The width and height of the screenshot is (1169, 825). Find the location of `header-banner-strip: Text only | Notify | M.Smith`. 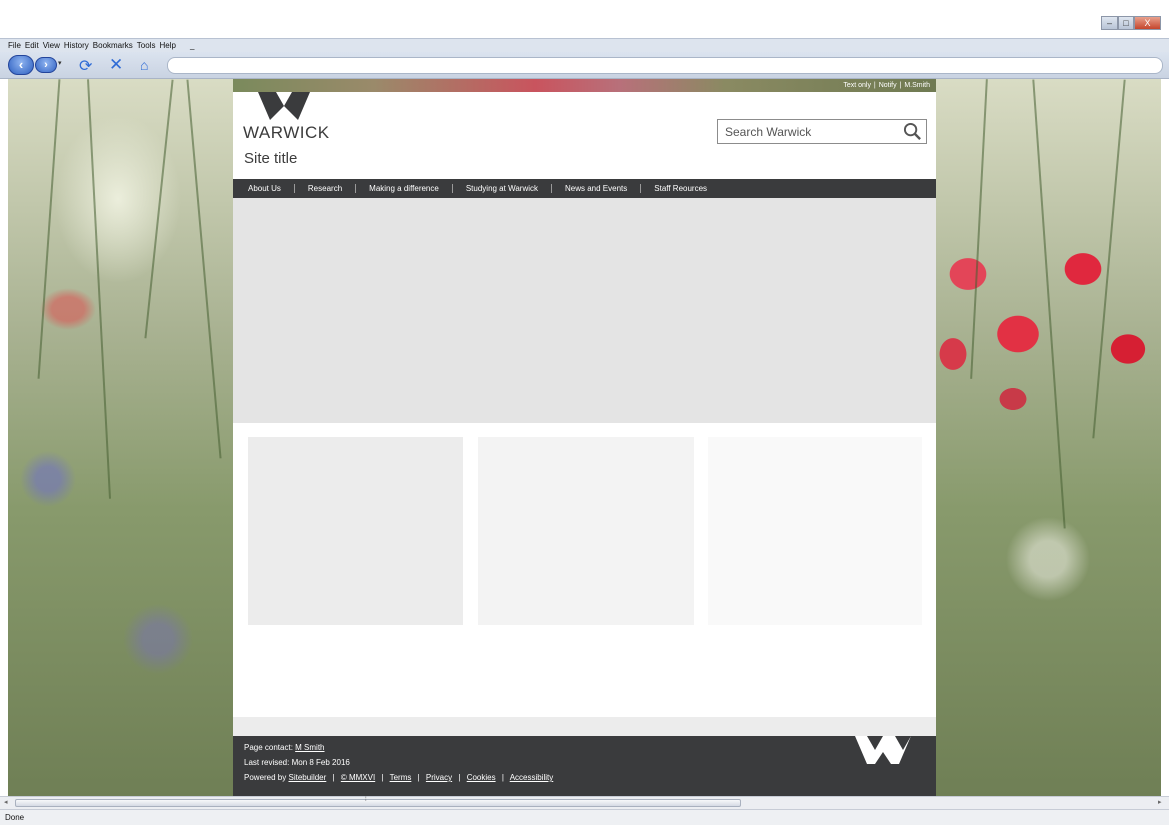

header-banner-strip: Text only | Notify | M.Smith is located at coordinates (584, 85).